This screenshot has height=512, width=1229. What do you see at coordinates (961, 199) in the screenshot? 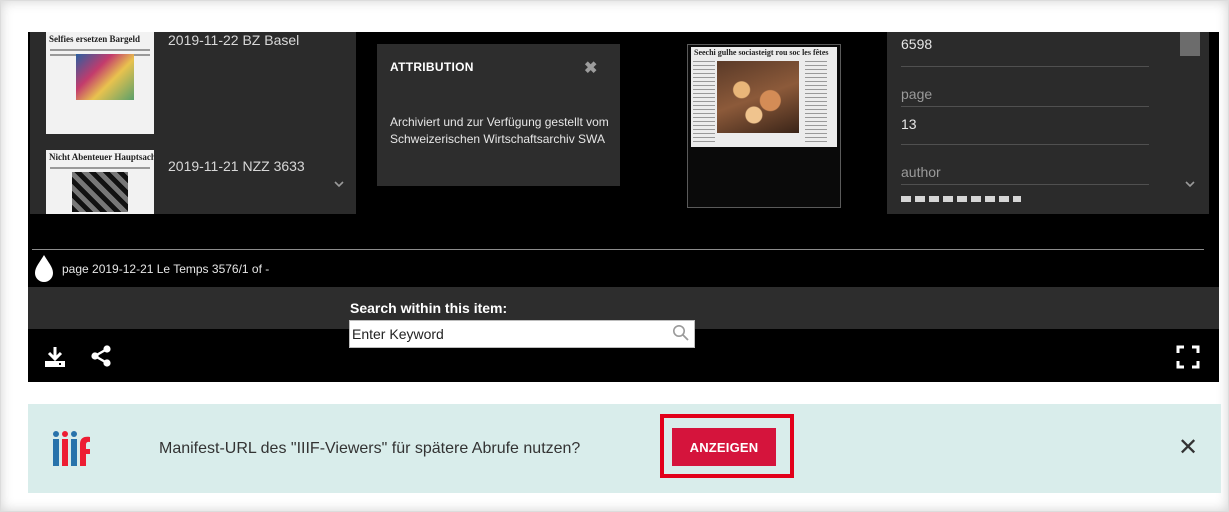
I see `truncated-metadata-value` at bounding box center [961, 199].